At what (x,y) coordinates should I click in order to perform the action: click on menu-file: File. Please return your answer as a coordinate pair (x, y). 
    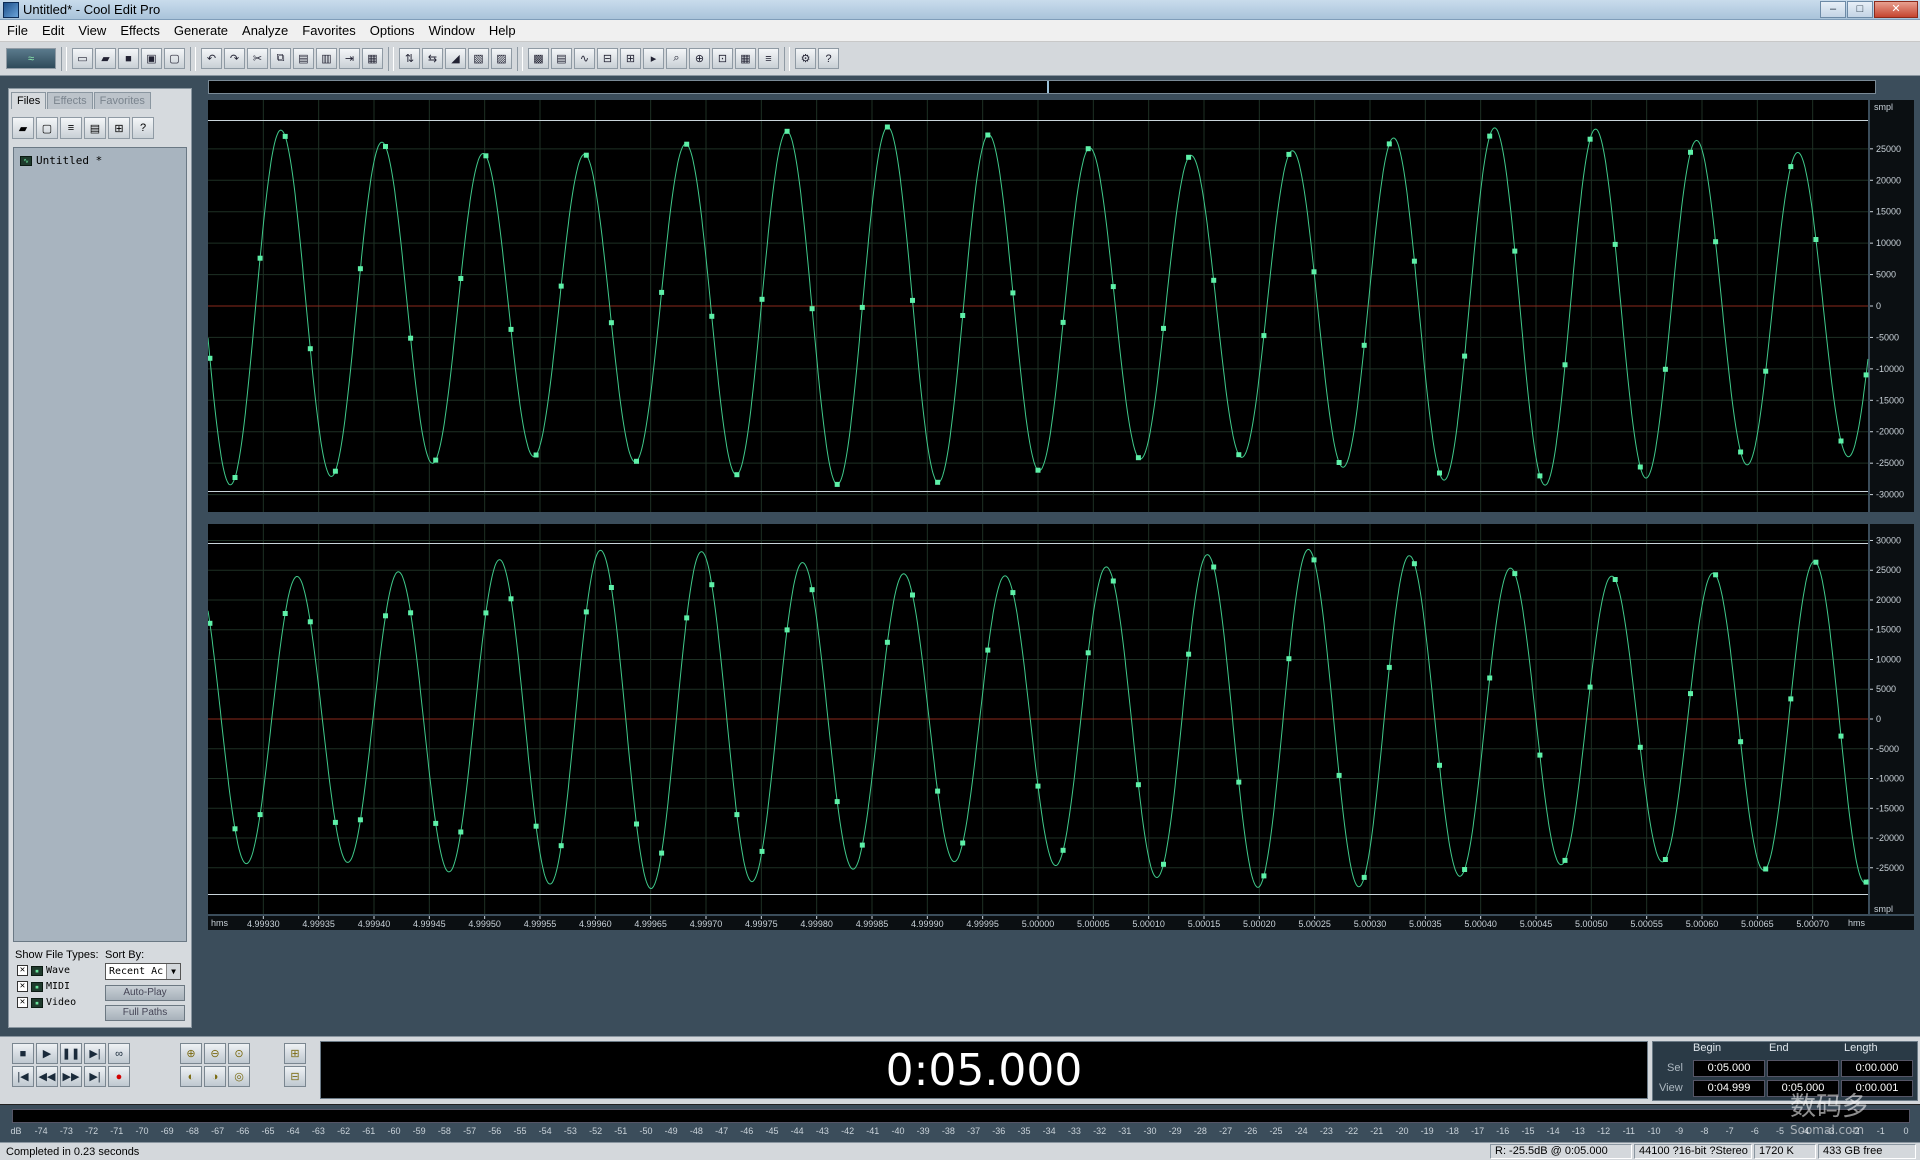
    Looking at the image, I should click on (17, 30).